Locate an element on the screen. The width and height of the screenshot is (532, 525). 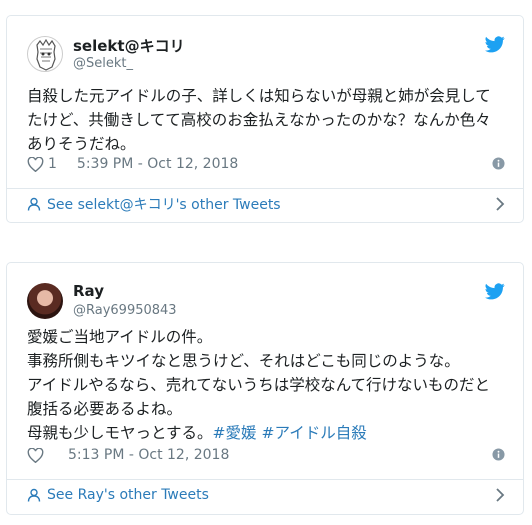
timestamp: 5:39 PM - Oct 12, 2018 is located at coordinates (157, 164).